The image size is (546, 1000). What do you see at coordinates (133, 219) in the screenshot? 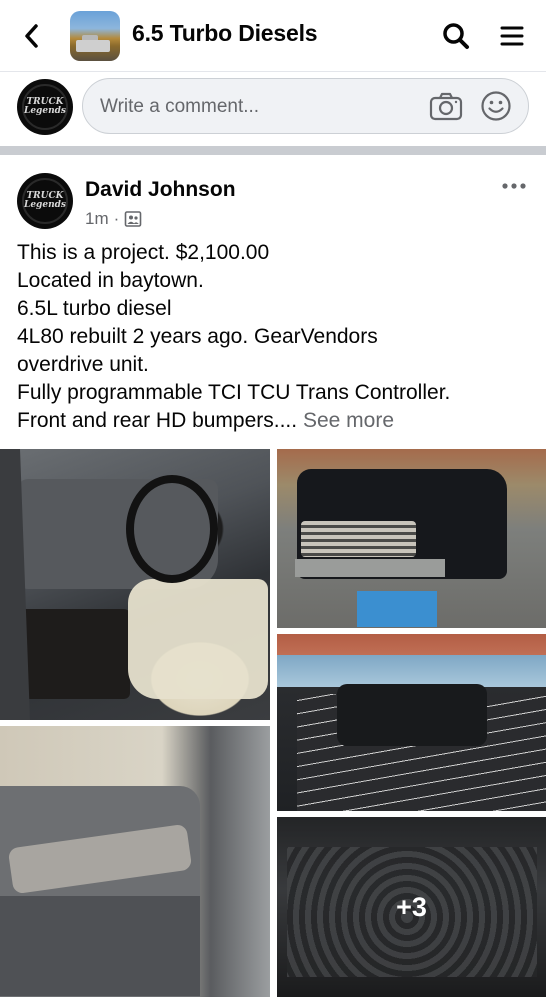
I see `group-members-icon` at bounding box center [133, 219].